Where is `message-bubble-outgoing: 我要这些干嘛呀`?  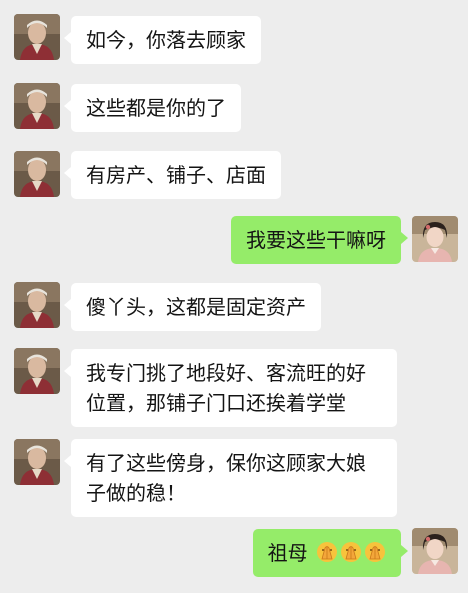
message-bubble-outgoing: 我要这些干嘛呀 is located at coordinates (319, 240).